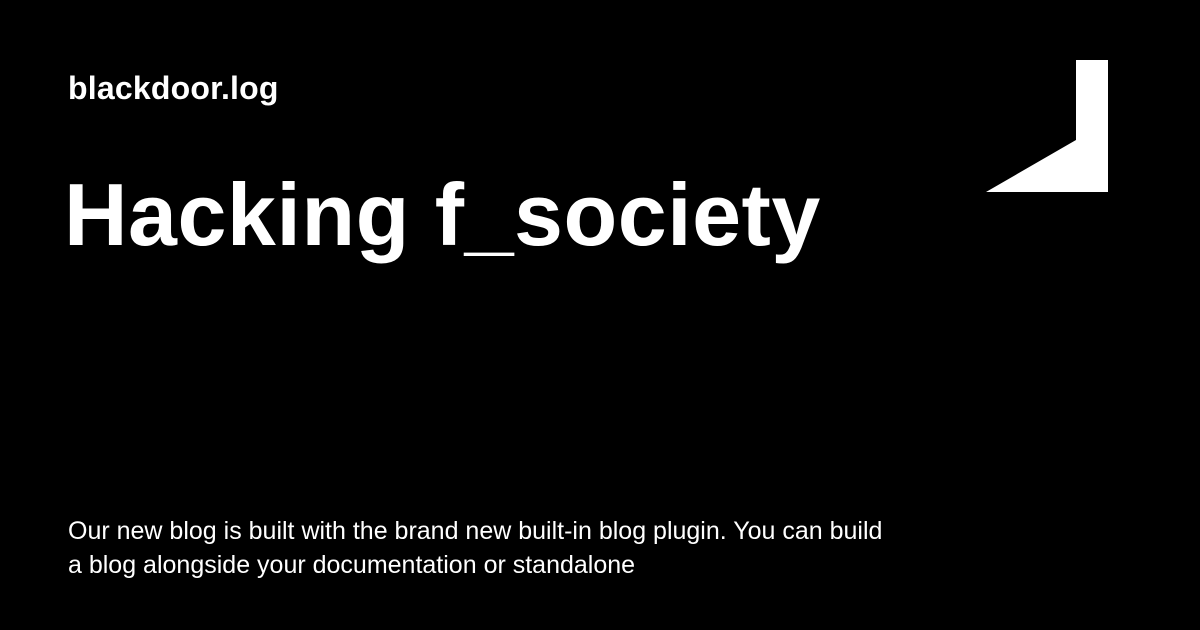 The width and height of the screenshot is (1200, 630). Describe the element at coordinates (173, 88) in the screenshot. I see `site-name: blackdoor.log` at that location.